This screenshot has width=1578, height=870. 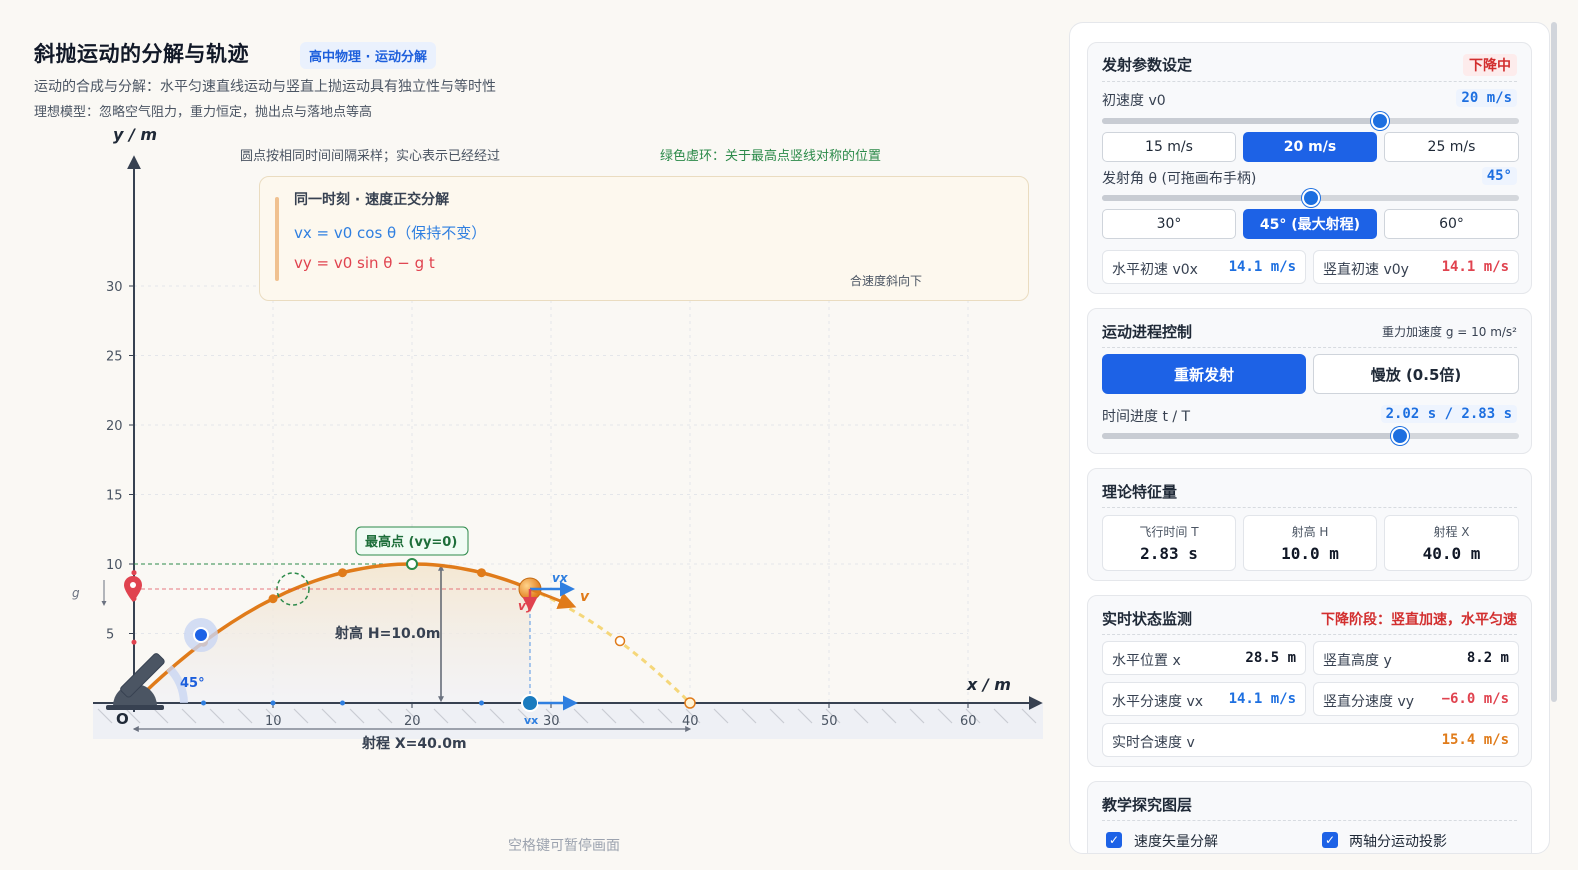 What do you see at coordinates (411, 542) in the screenshot?
I see `apex-label: 最高点 (vy=0)` at bounding box center [411, 542].